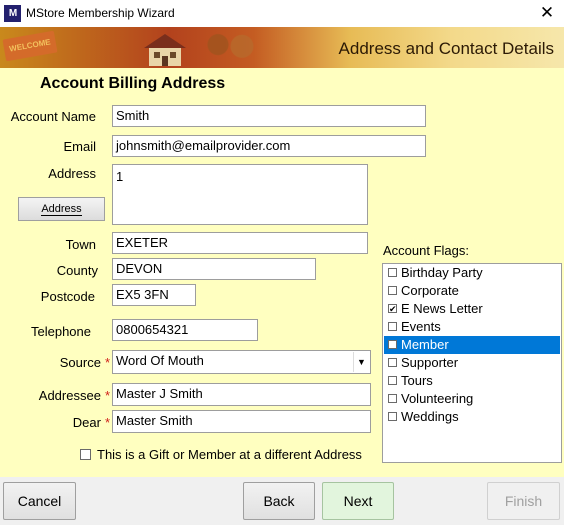  What do you see at coordinates (425, 344) in the screenshot?
I see `flag-label: Member` at bounding box center [425, 344].